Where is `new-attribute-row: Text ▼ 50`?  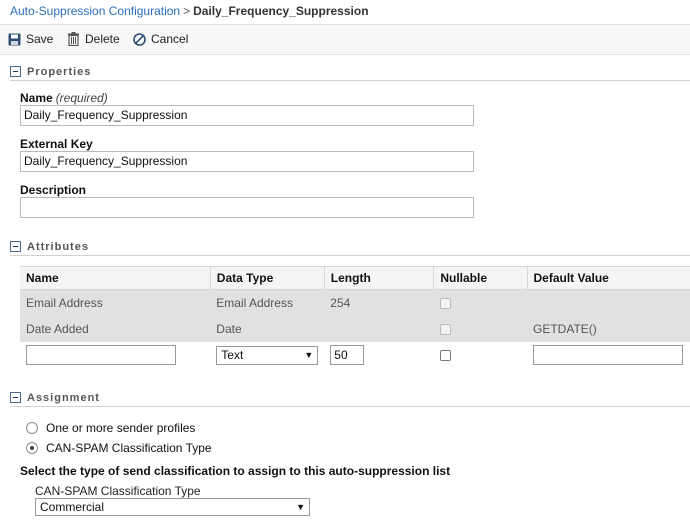
new-attribute-row: Text ▼ 50 is located at coordinates (355, 355).